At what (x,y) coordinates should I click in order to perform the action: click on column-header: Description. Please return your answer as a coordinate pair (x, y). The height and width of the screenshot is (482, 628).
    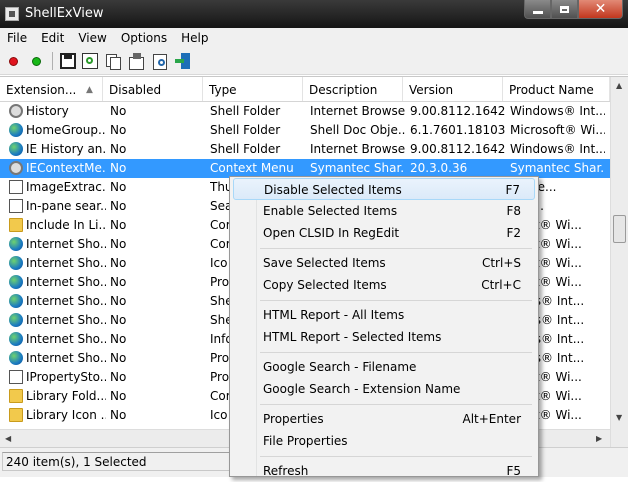
    Looking at the image, I should click on (353, 89).